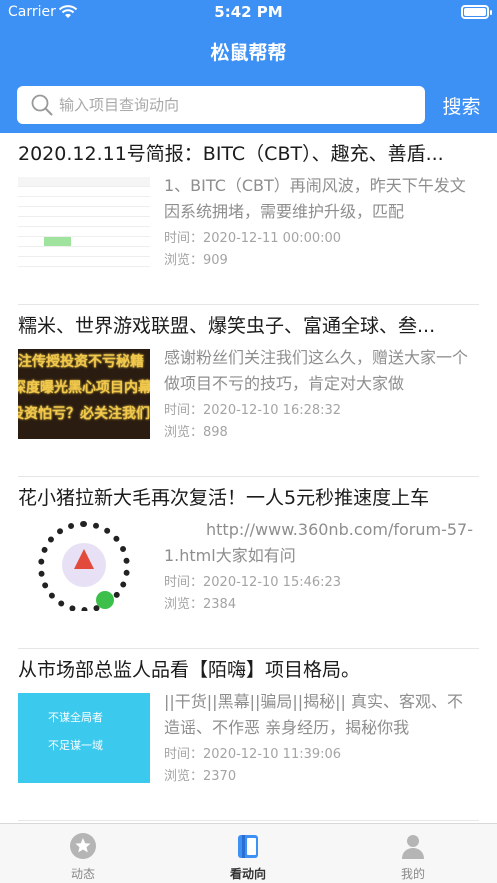  I want to click on tab-bar: 动态 看动向 我的, so click(248, 853).